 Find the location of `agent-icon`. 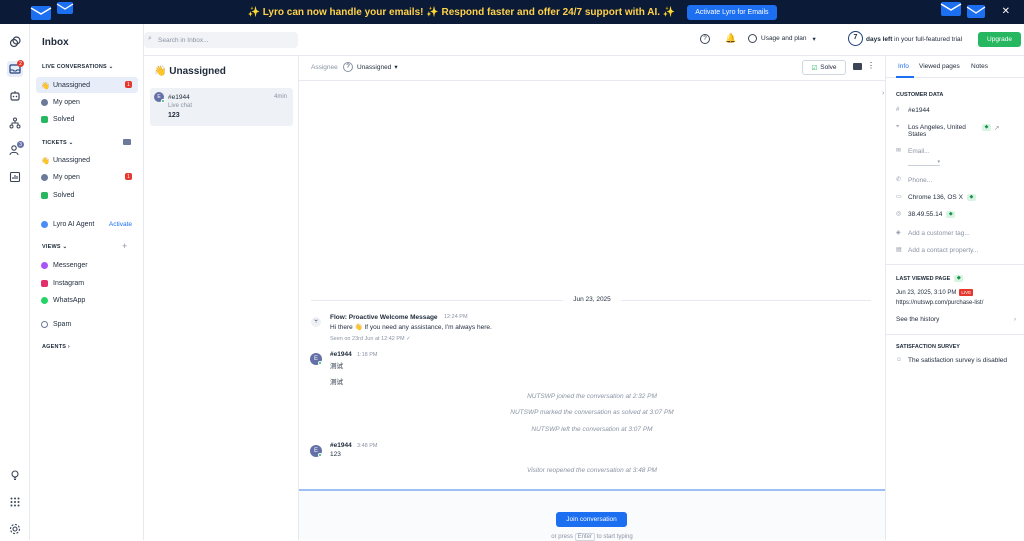

agent-icon is located at coordinates (44, 102).